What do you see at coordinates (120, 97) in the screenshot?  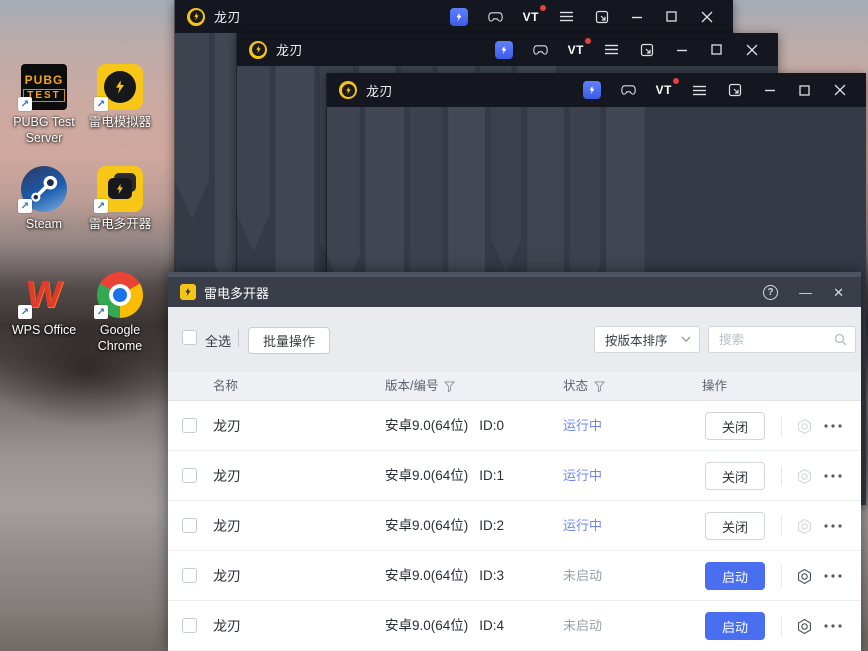 I see `desktop-icon-ldplayer-emulator: ↗ 雷电模拟器` at bounding box center [120, 97].